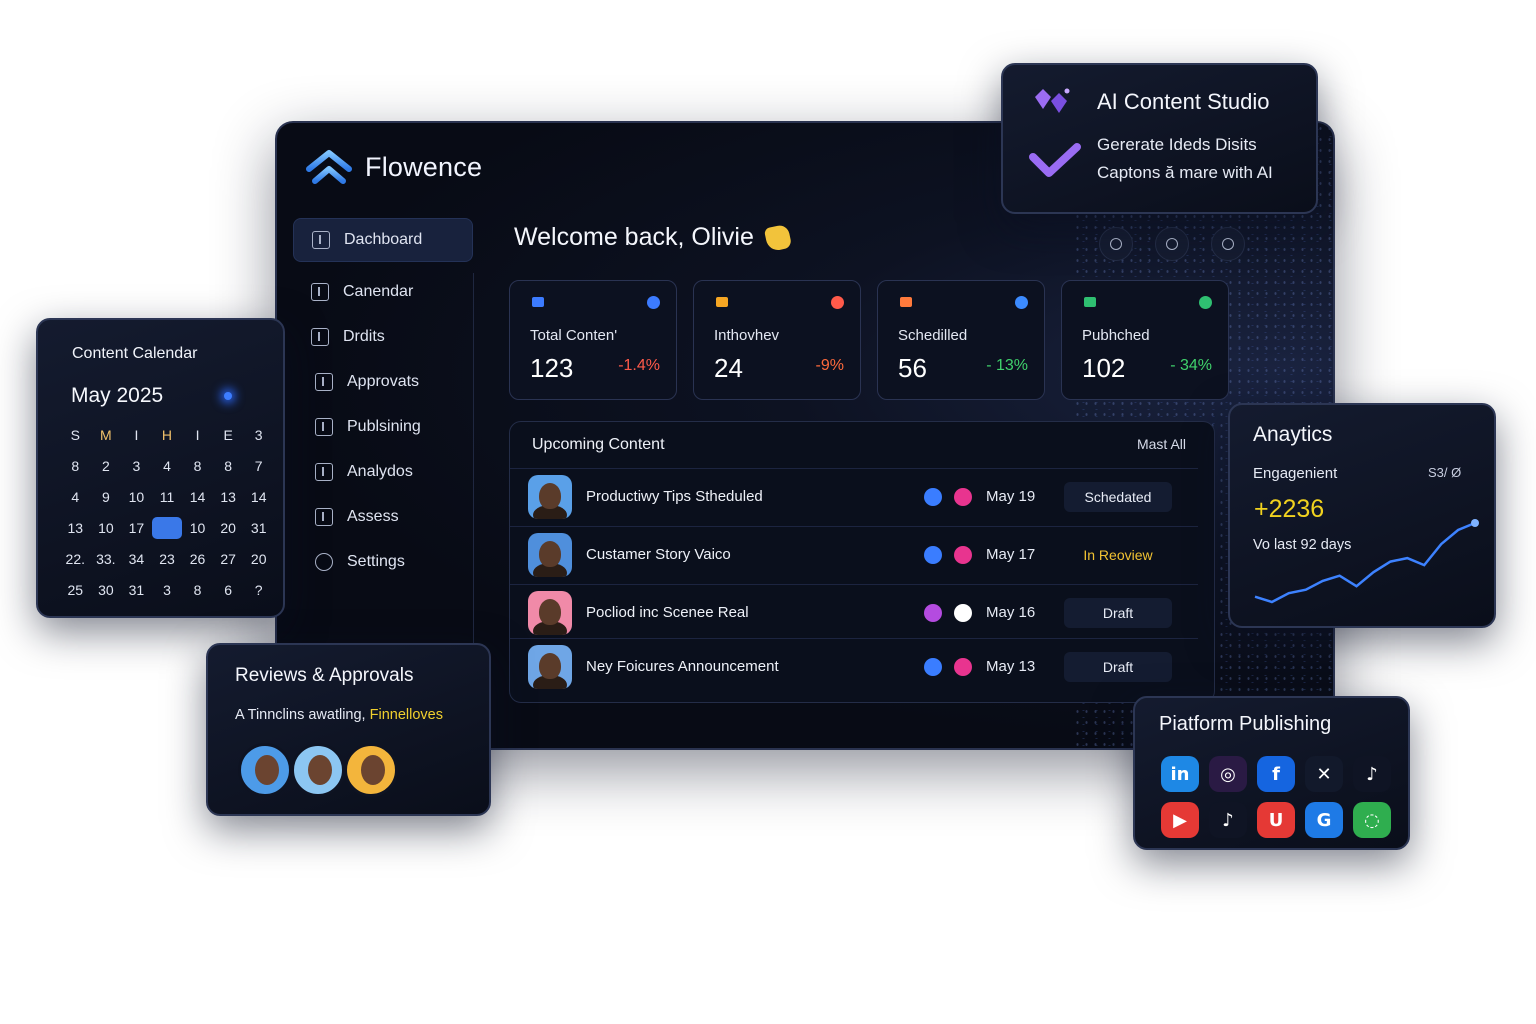  What do you see at coordinates (1011, 554) in the screenshot?
I see `content-date: May 17` at bounding box center [1011, 554].